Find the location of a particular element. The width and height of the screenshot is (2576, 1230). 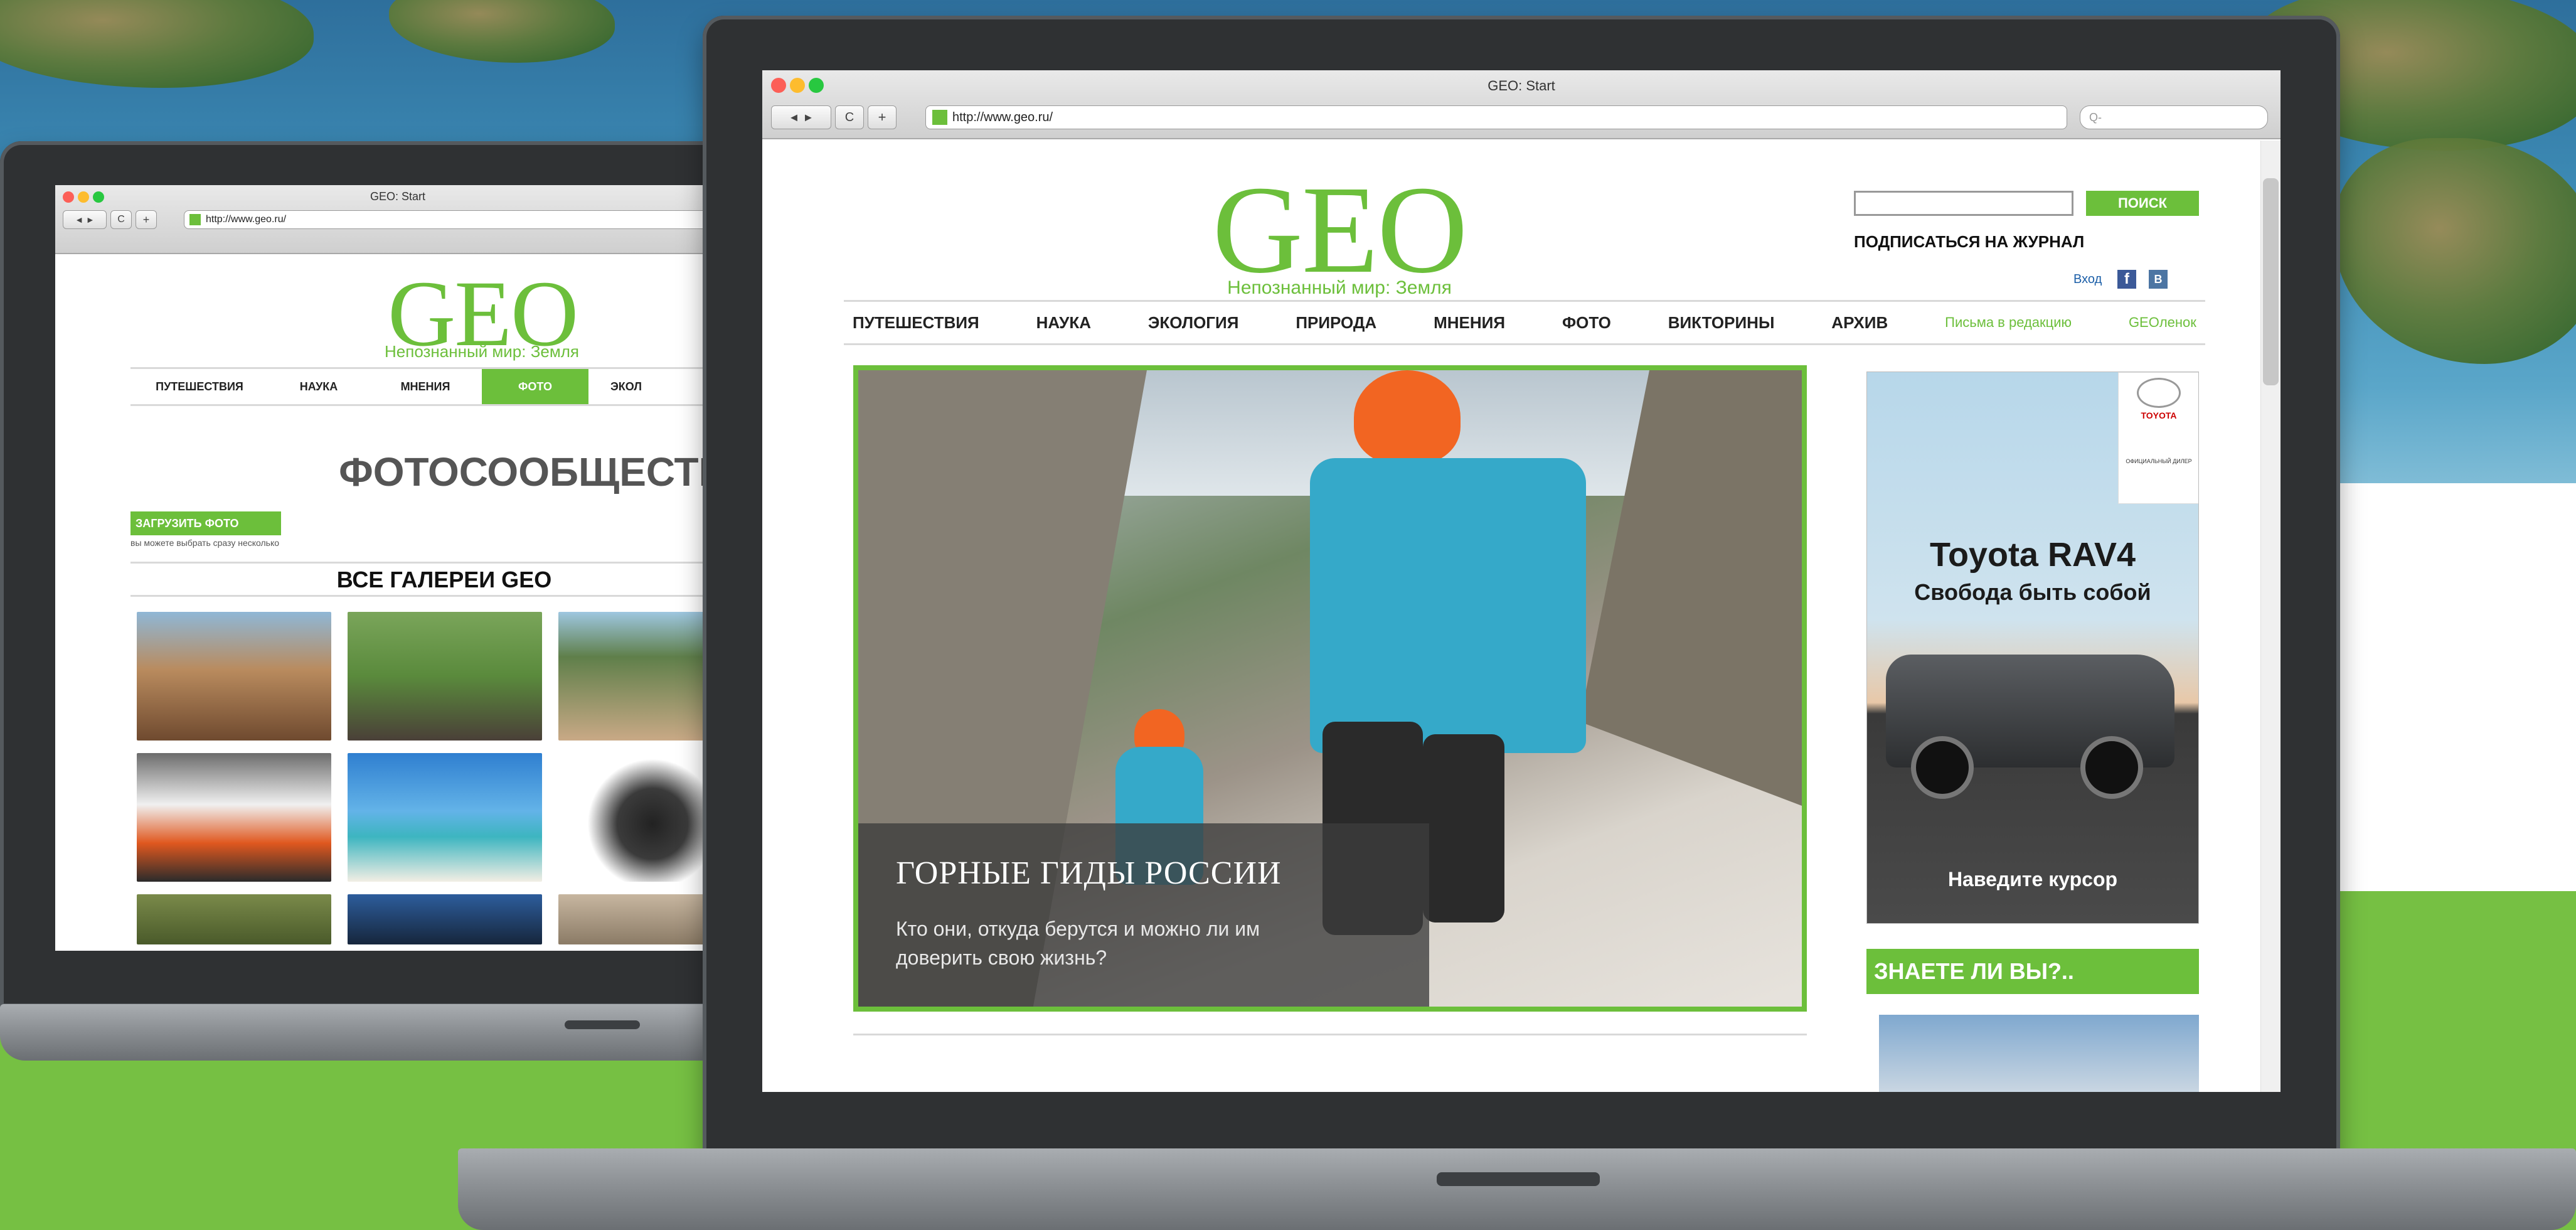

main-nav: ПУТЕШЕСТВИЯ НАУКА МНЕНИЯ ФОТО ЭКОЛ is located at coordinates (435, 386).